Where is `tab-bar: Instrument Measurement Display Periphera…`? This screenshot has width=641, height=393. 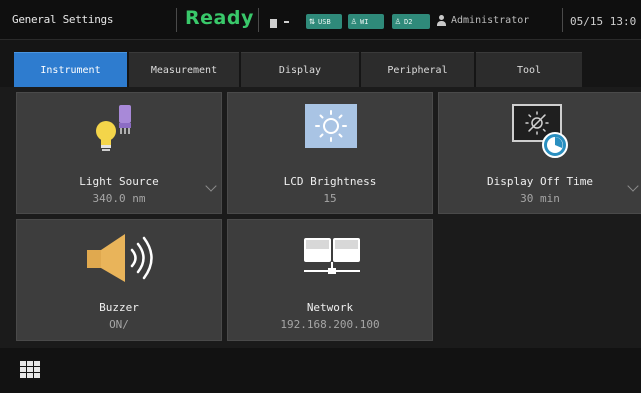
tab-bar: Instrument Measurement Display Periphera… is located at coordinates (320, 63).